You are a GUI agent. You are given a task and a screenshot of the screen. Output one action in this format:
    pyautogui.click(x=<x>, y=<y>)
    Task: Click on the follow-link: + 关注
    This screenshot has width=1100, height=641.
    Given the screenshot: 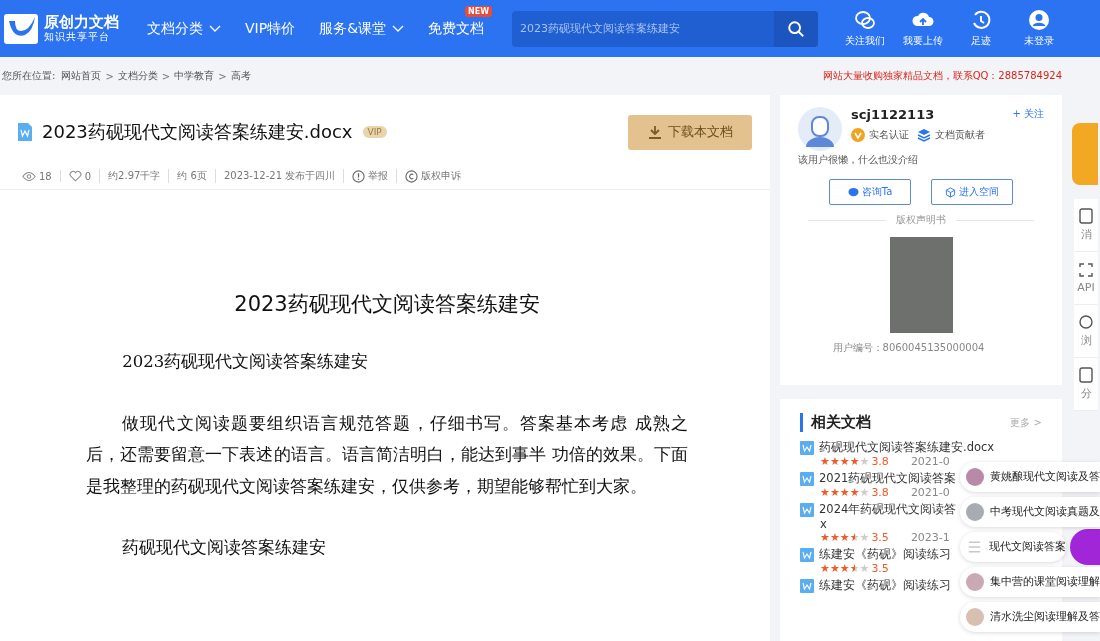 What is the action you would take?
    pyautogui.click(x=1028, y=114)
    